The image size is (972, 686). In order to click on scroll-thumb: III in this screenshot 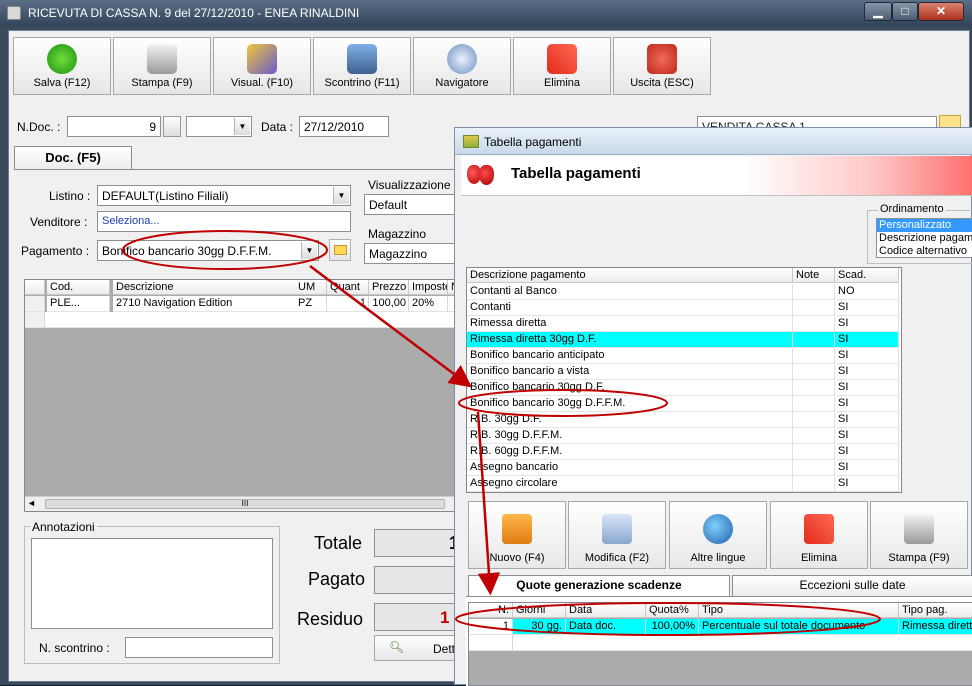, I will do `click(245, 504)`.